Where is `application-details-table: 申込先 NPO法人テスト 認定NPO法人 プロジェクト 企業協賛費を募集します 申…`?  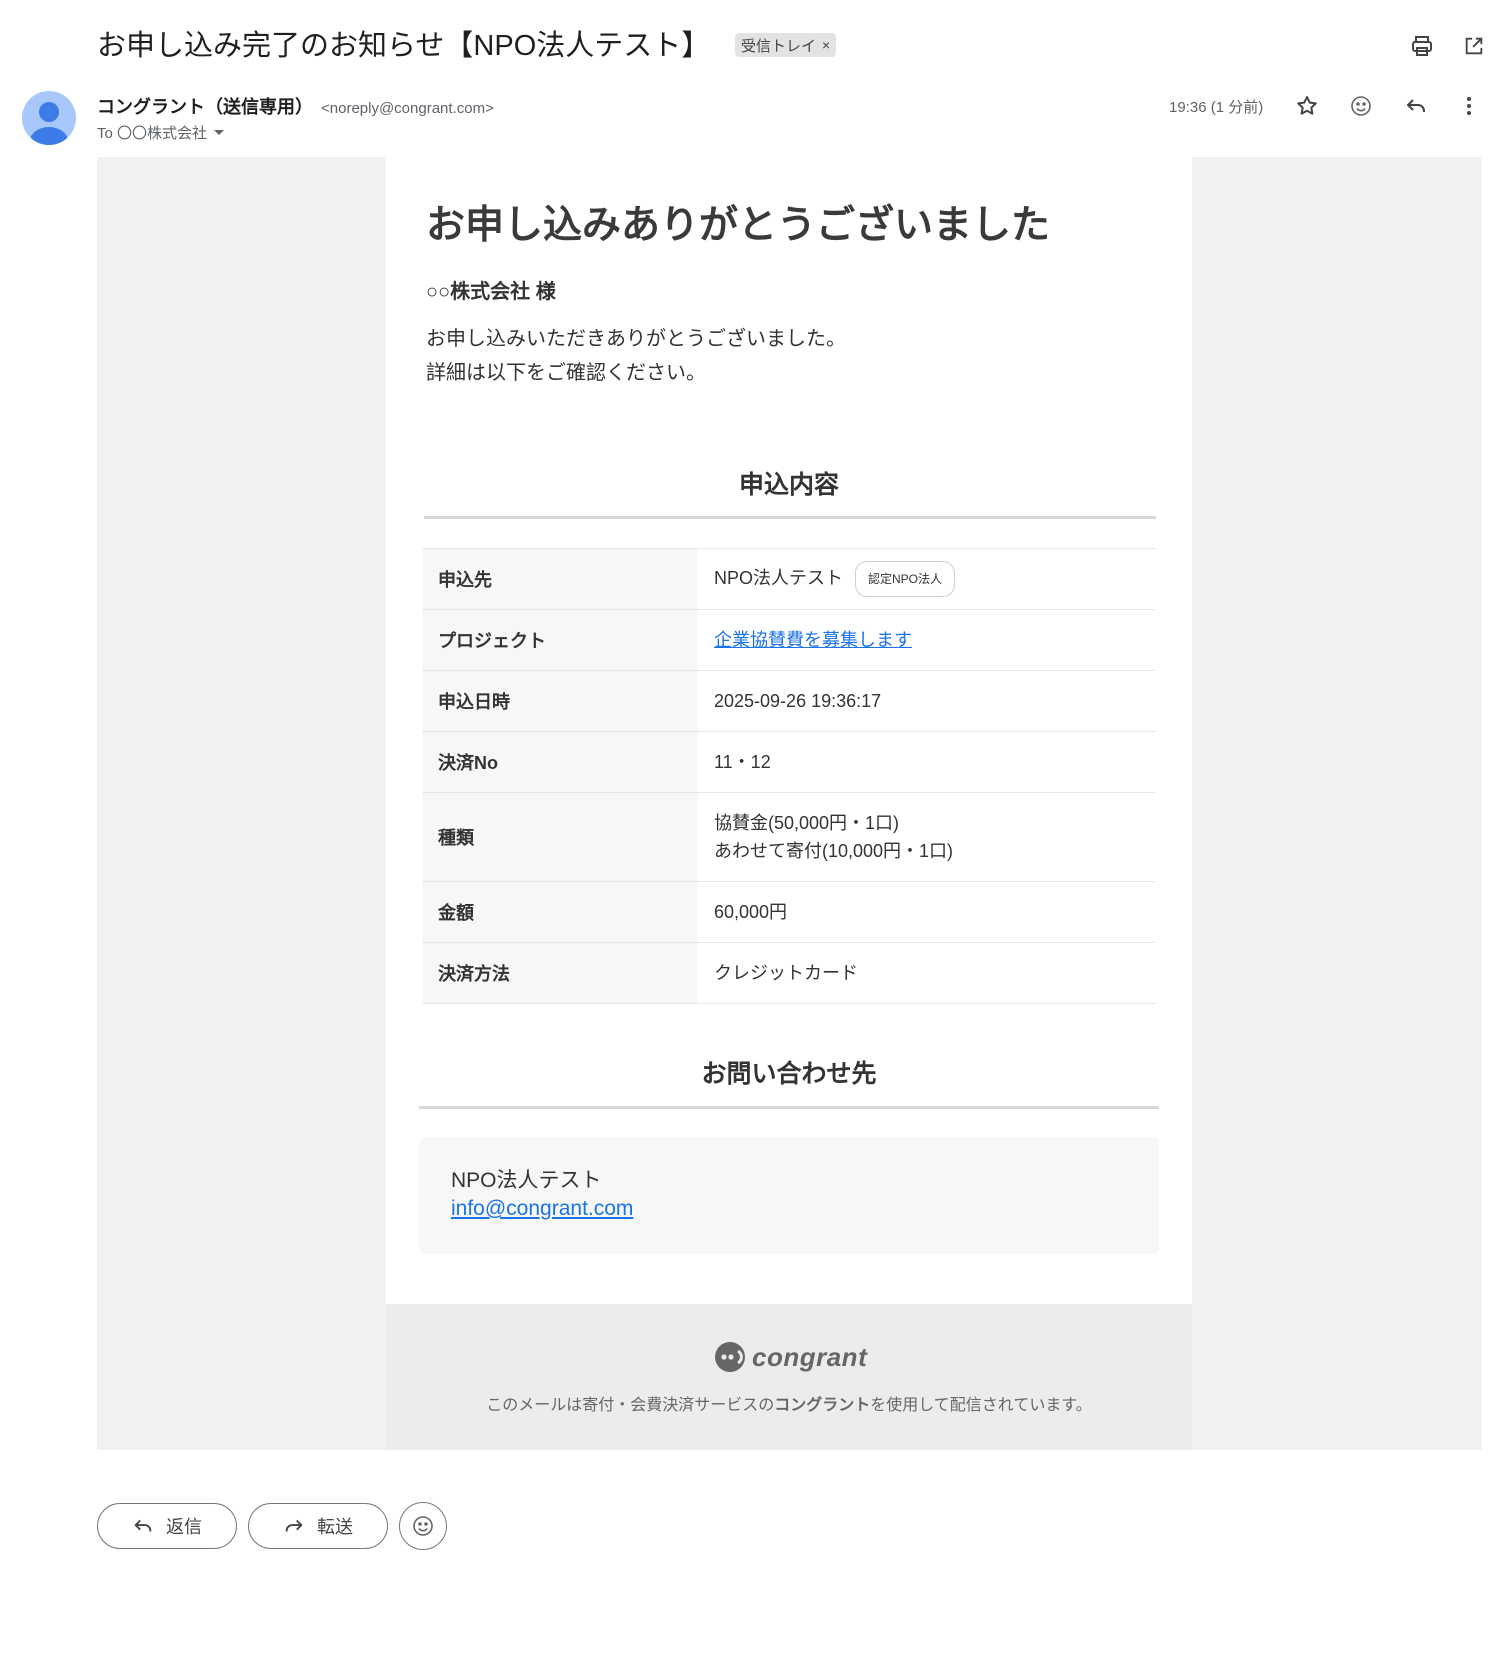 application-details-table: 申込先 NPO法人テスト 認定NPO法人 プロジェクト 企業協賛費を募集します 申… is located at coordinates (789, 776).